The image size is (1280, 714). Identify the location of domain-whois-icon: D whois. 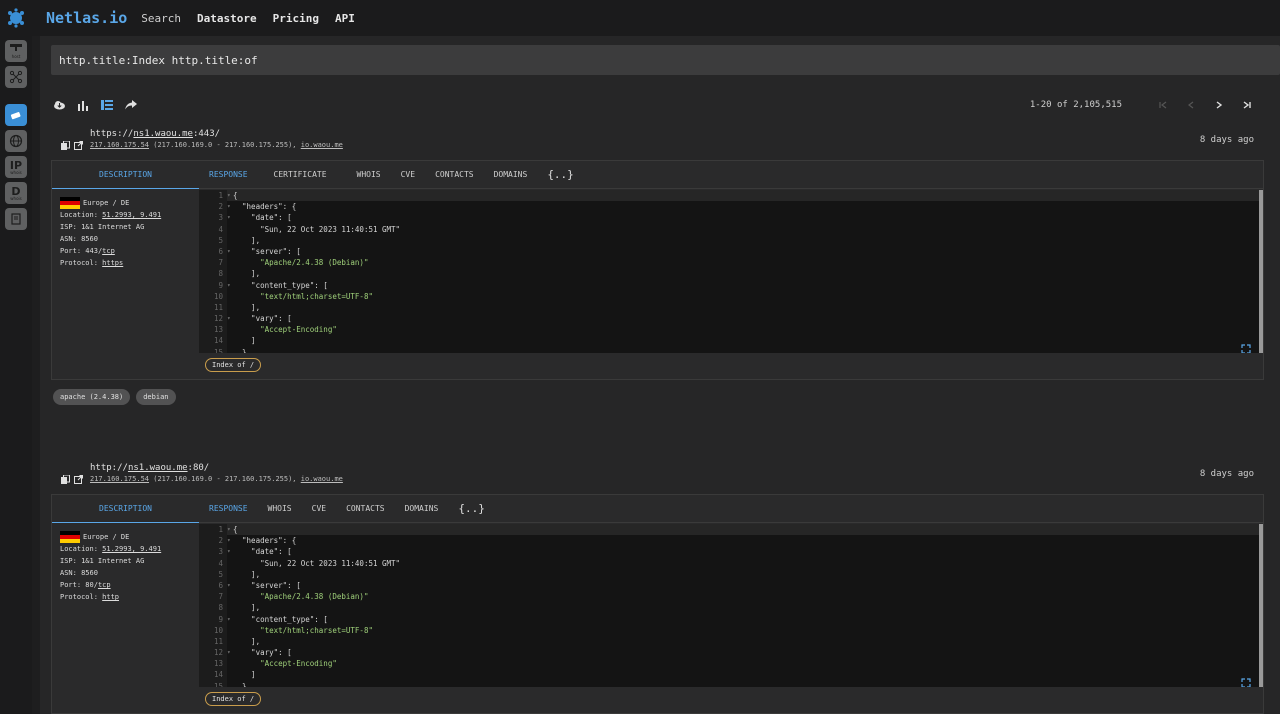
(16, 193).